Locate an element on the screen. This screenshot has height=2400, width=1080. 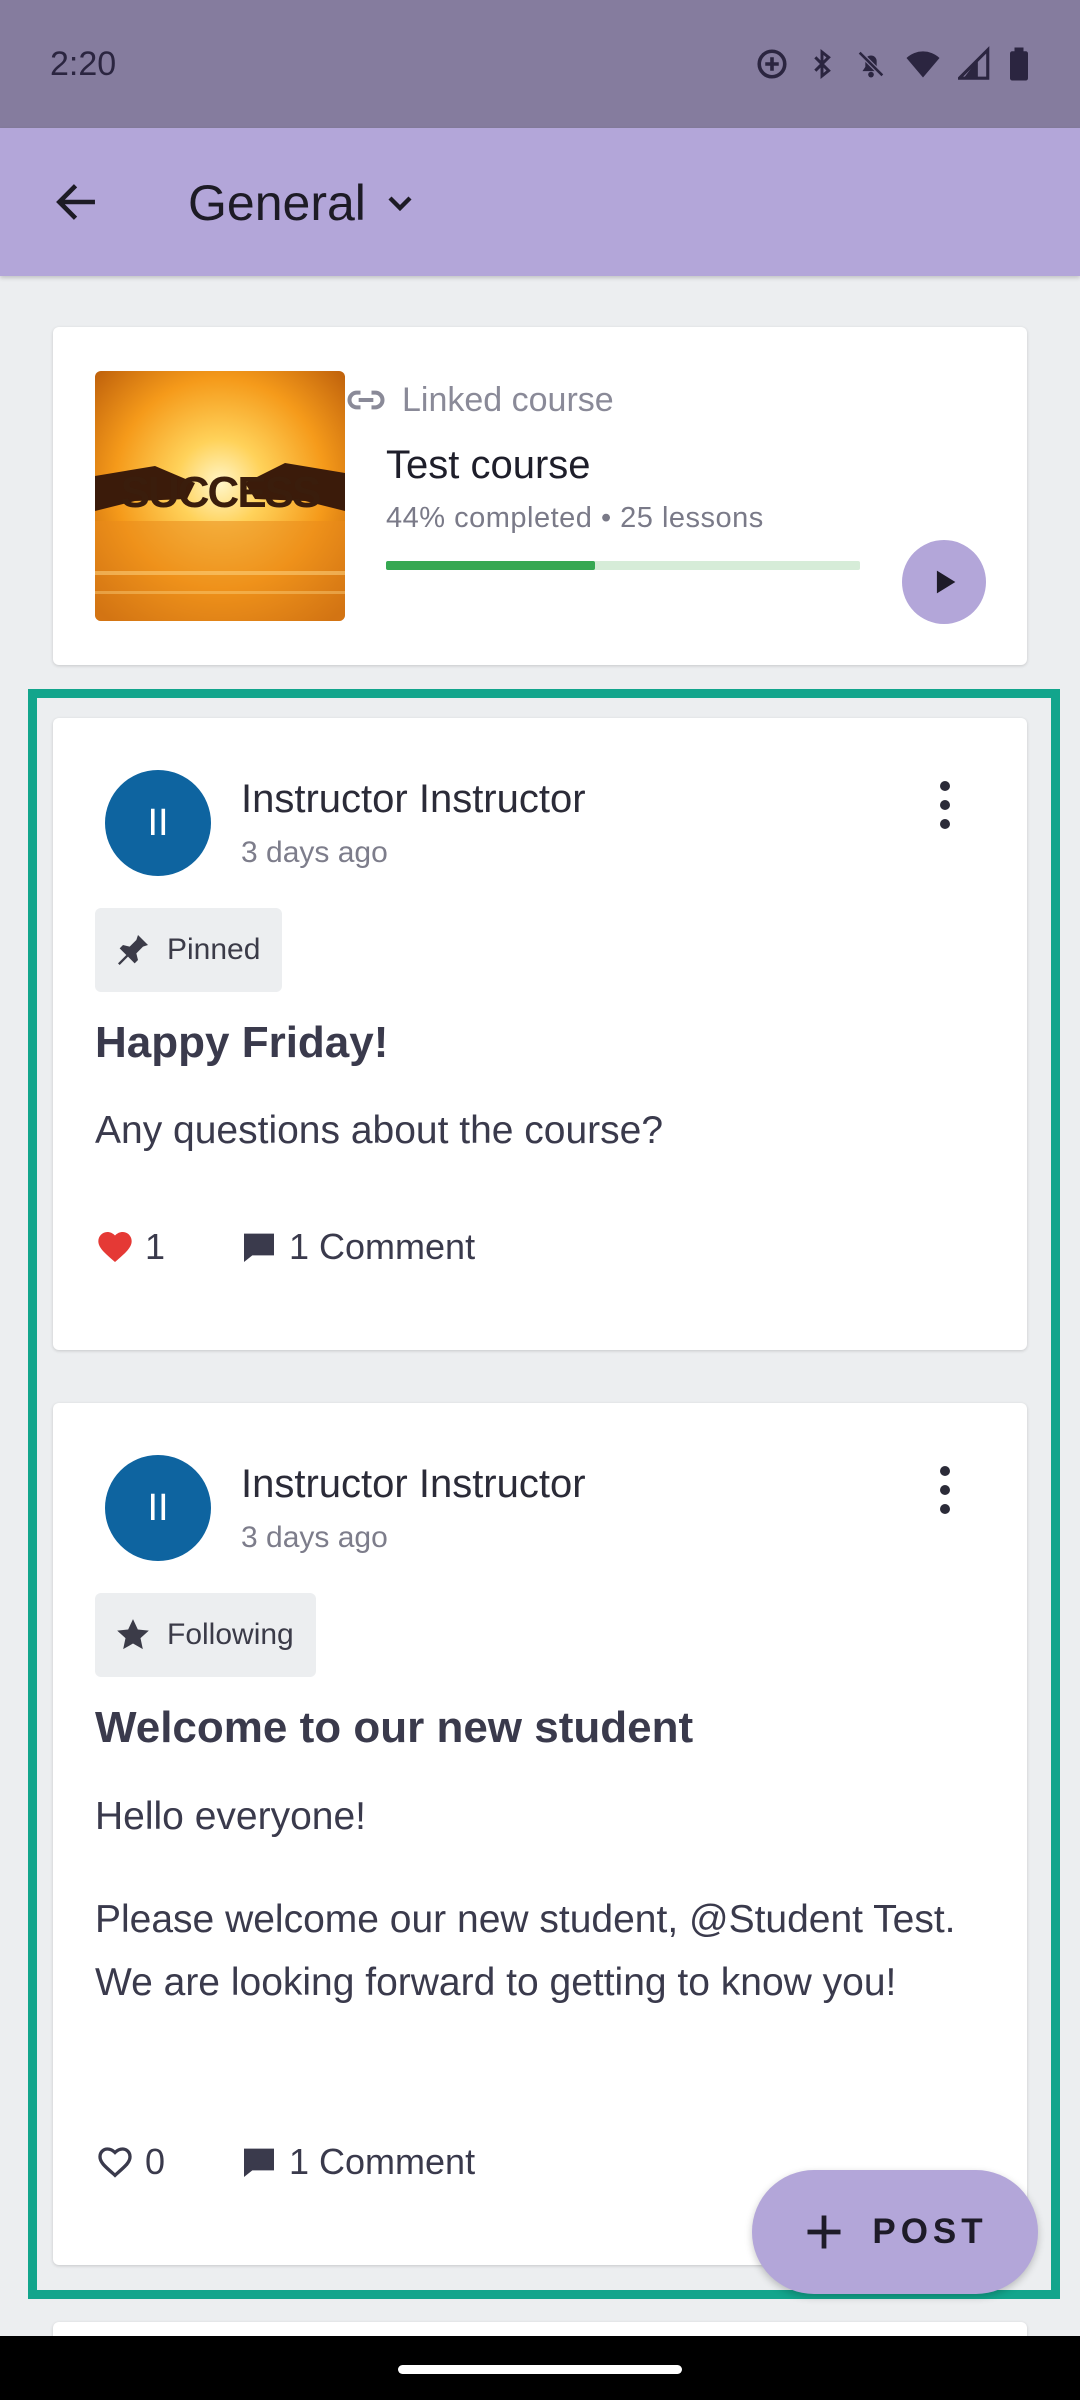
heart-outline-icon is located at coordinates (115, 2162).